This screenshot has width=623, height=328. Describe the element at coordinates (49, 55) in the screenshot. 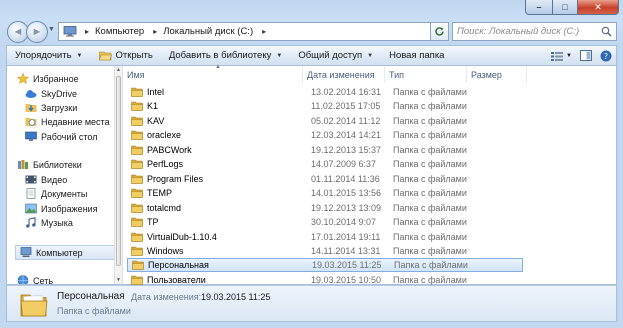

I see `organize-button: Упорядочить ▼` at that location.